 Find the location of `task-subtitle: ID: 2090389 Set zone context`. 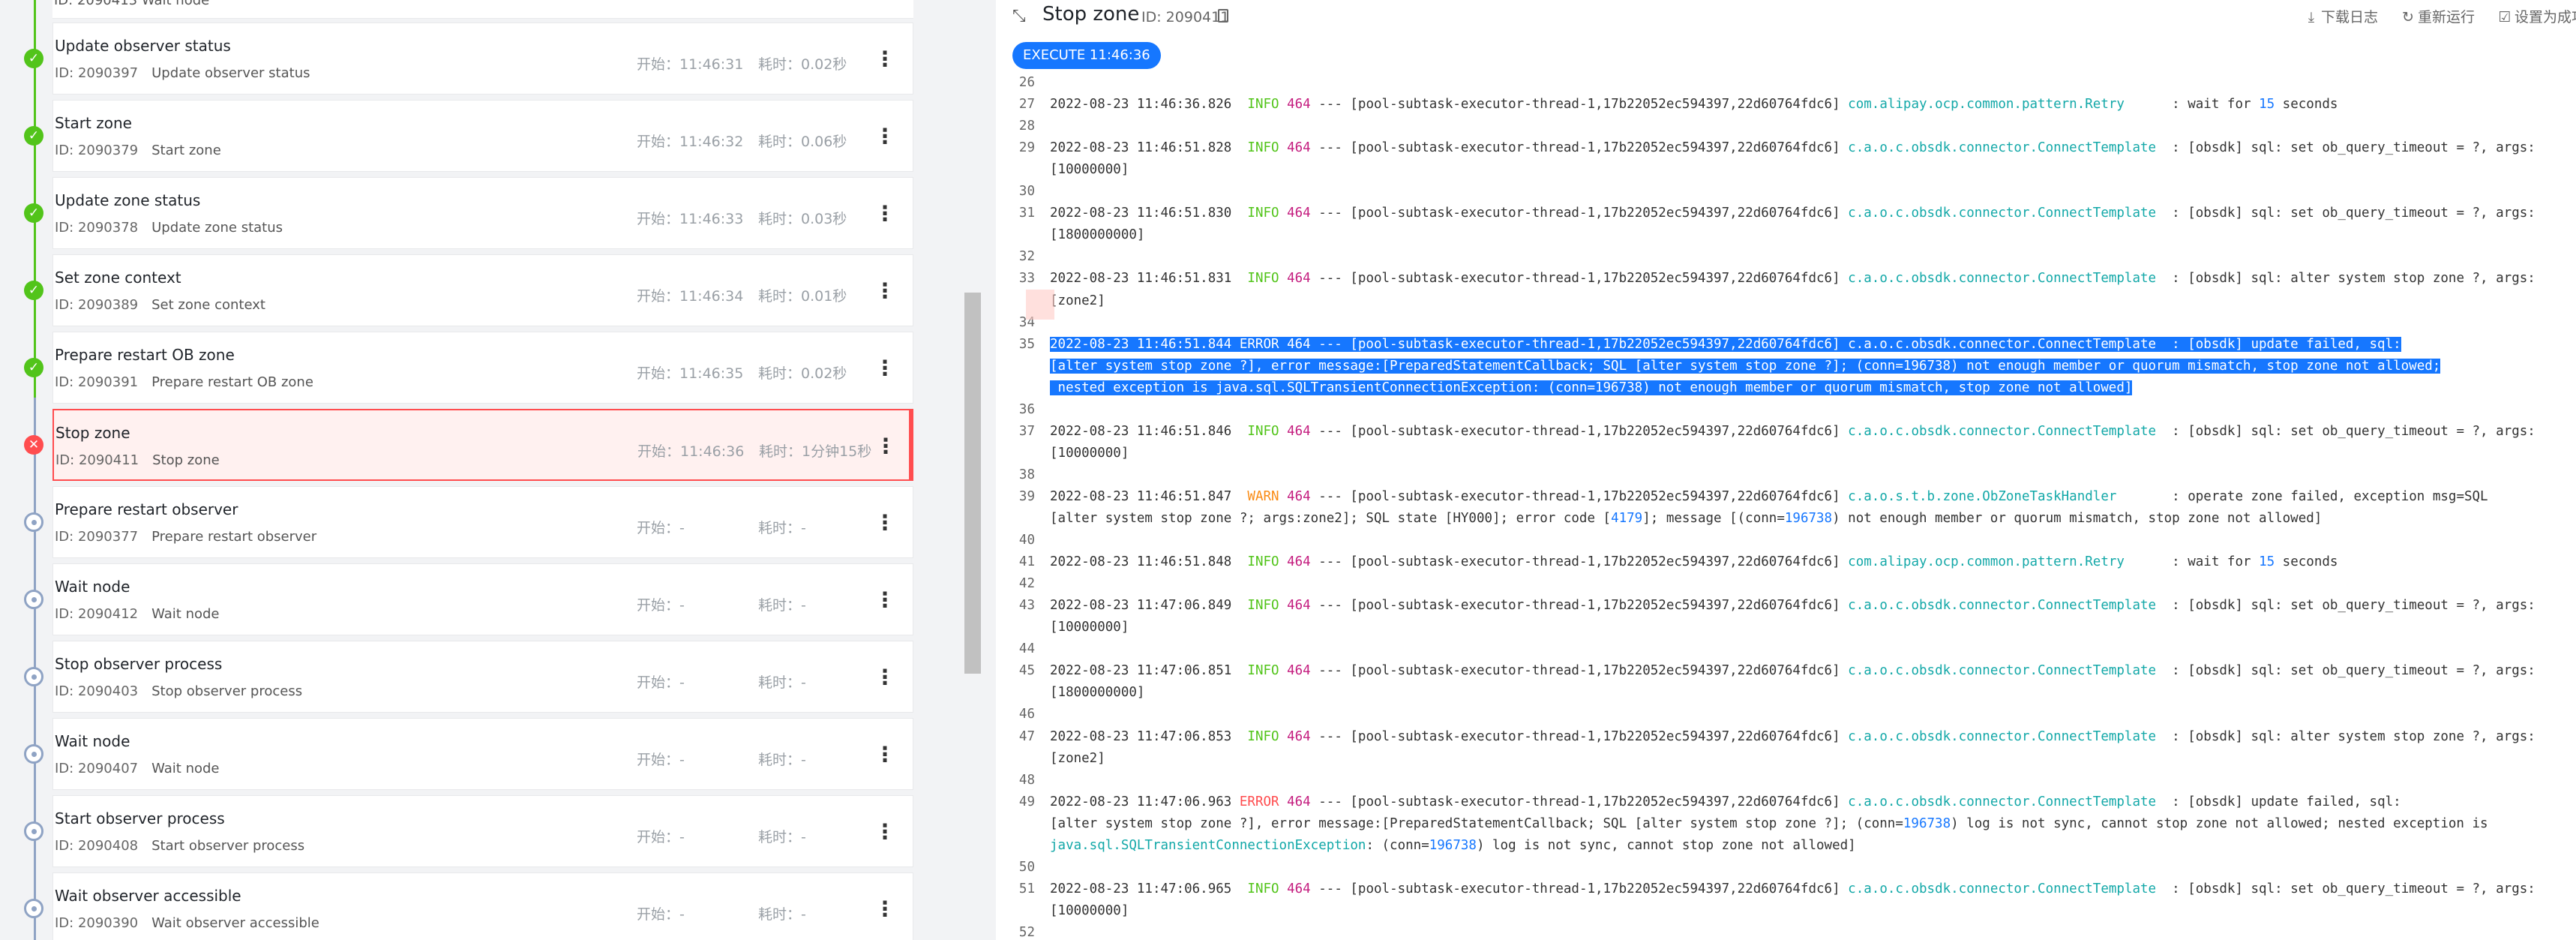

task-subtitle: ID: 2090389 Set zone context is located at coordinates (160, 305).